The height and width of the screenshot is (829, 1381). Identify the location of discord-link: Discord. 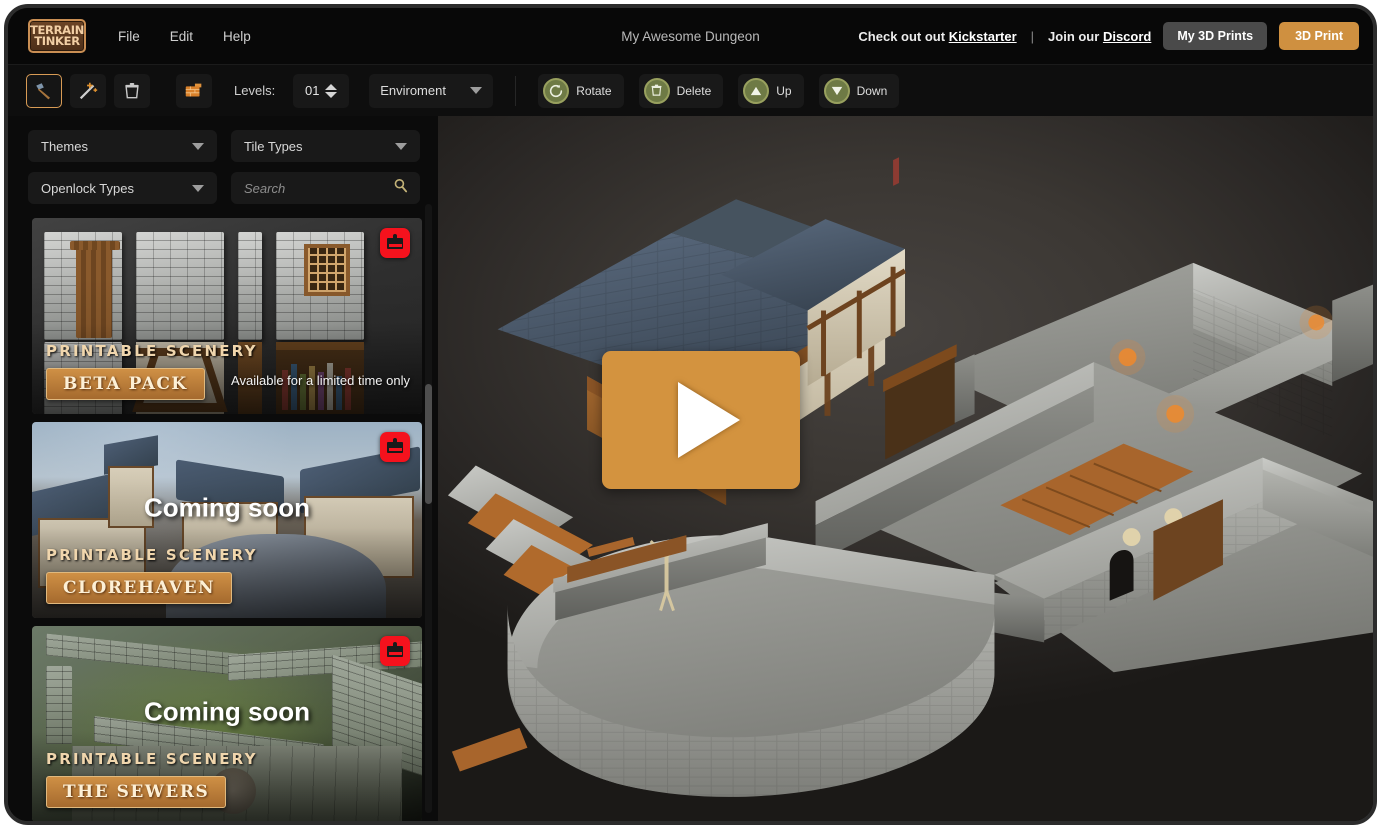
(1127, 36).